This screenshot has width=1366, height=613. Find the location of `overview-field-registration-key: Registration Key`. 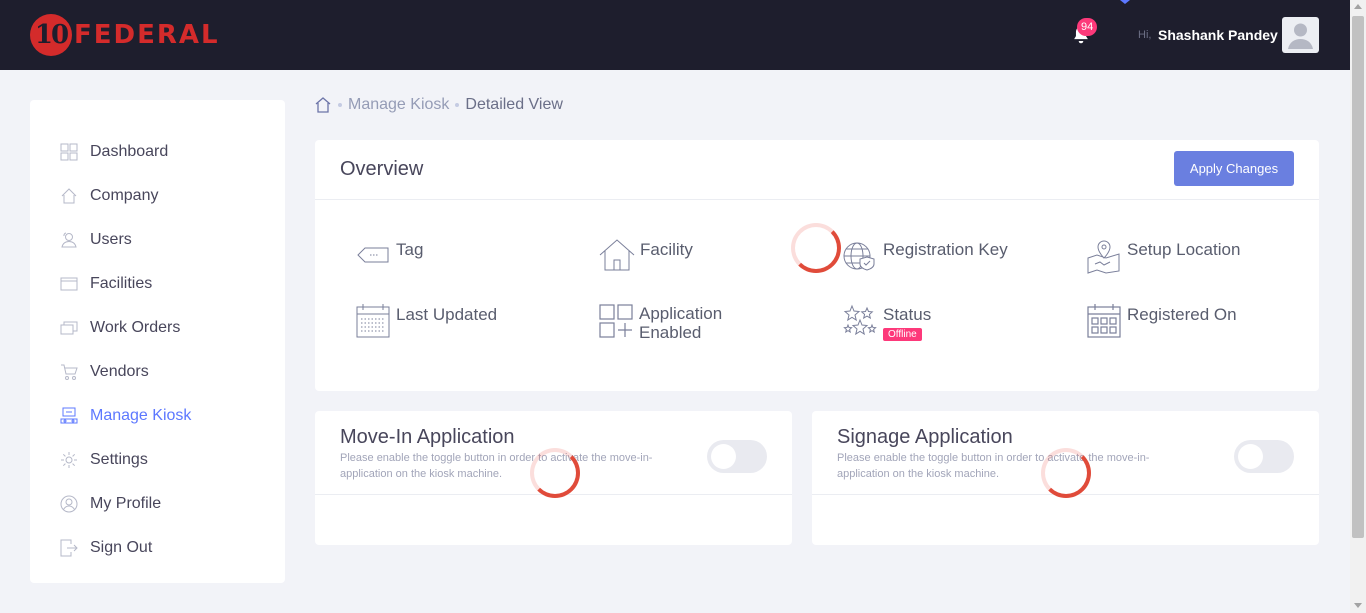

overview-field-registration-key: Registration Key is located at coordinates (925, 255).